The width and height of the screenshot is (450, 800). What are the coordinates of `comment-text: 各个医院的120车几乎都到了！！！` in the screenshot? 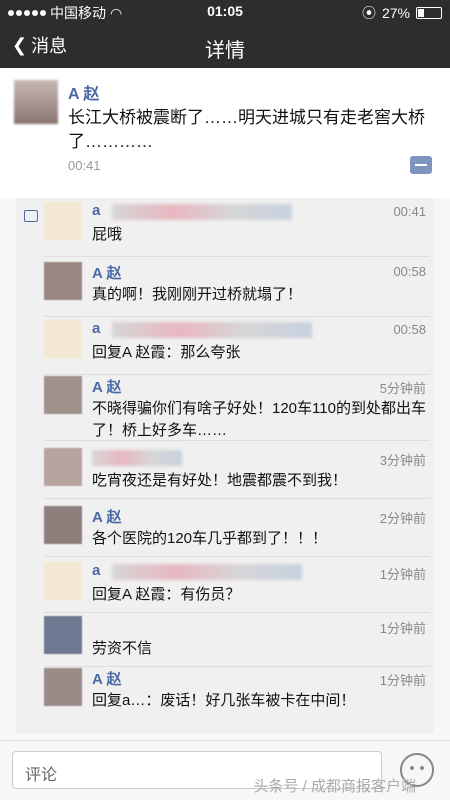 It's located at (210, 538).